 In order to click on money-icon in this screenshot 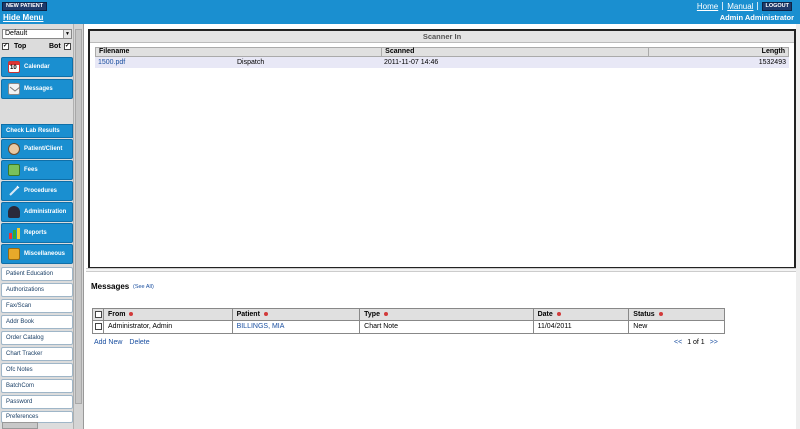, I will do `click(14, 170)`.